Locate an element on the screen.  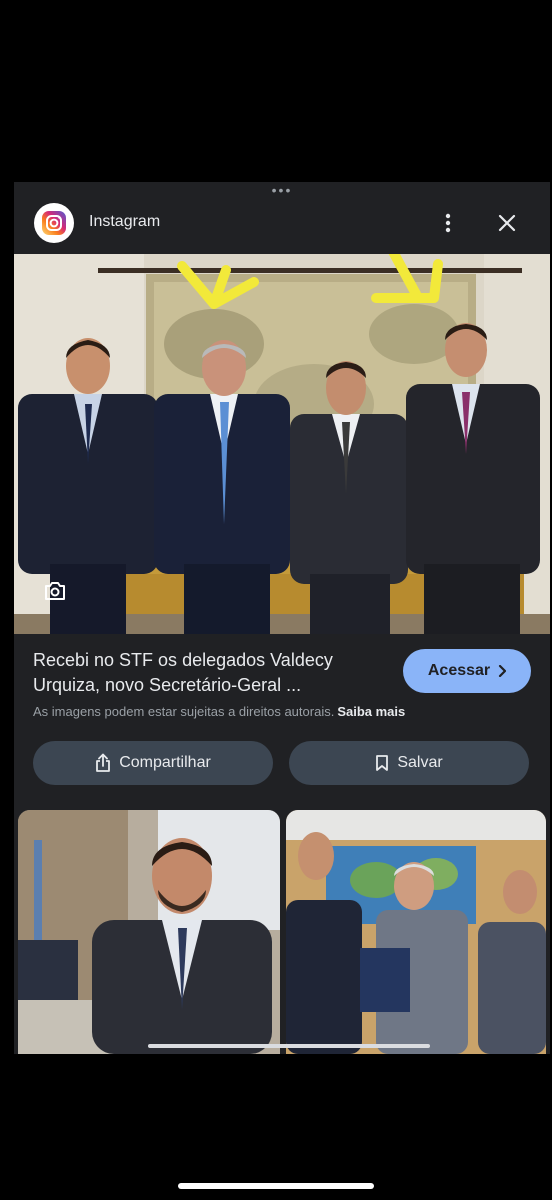
save-button-label: Salvar is located at coordinates (420, 762).